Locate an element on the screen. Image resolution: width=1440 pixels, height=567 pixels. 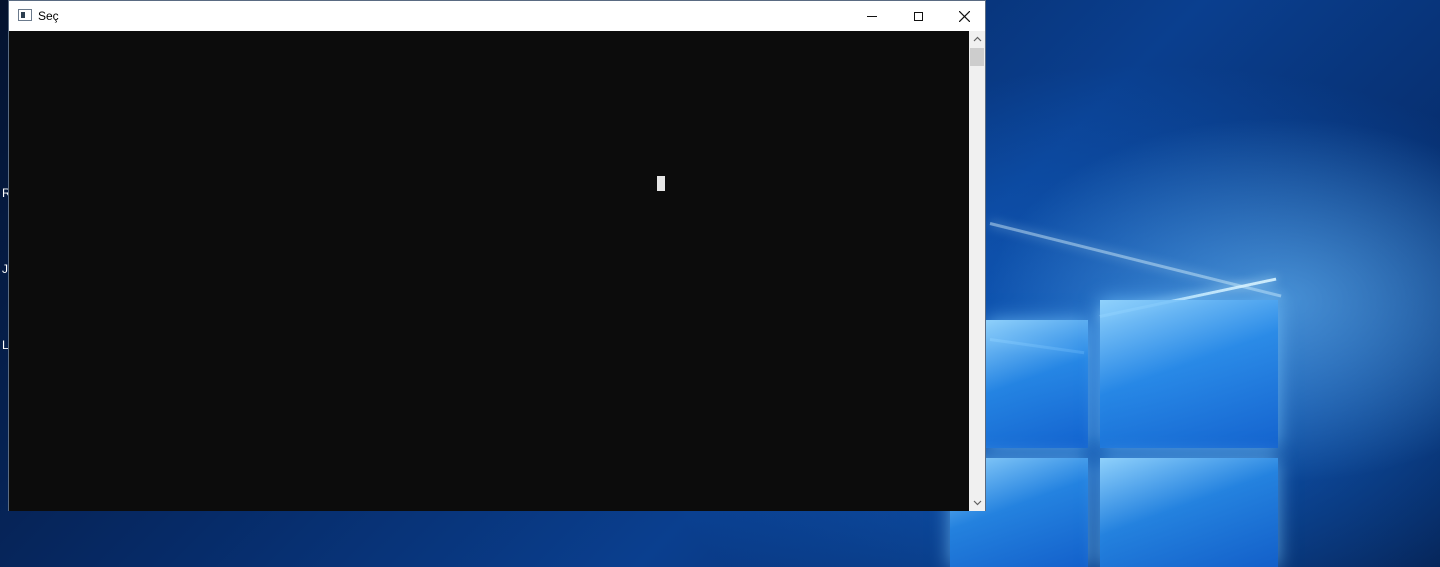
minimize-icon is located at coordinates (872, 16).